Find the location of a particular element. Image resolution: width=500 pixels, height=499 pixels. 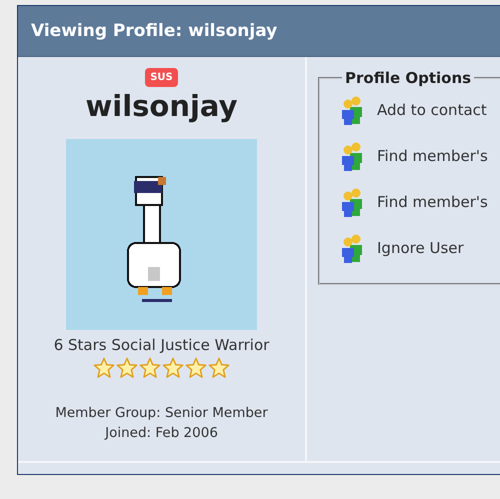

member-group: Member Group: Senior Member is located at coordinates (161, 413).